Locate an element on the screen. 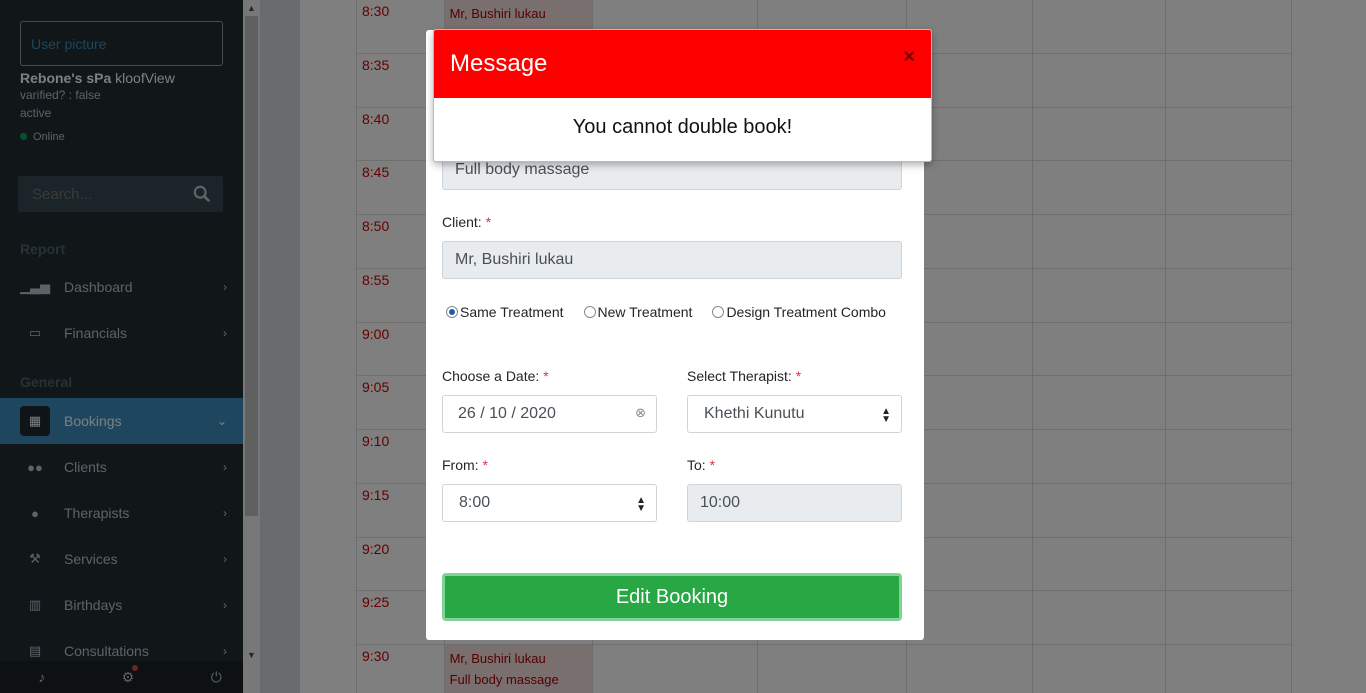 The height and width of the screenshot is (693, 1366). message-modal: Message × You cannot double book! is located at coordinates (682, 95).